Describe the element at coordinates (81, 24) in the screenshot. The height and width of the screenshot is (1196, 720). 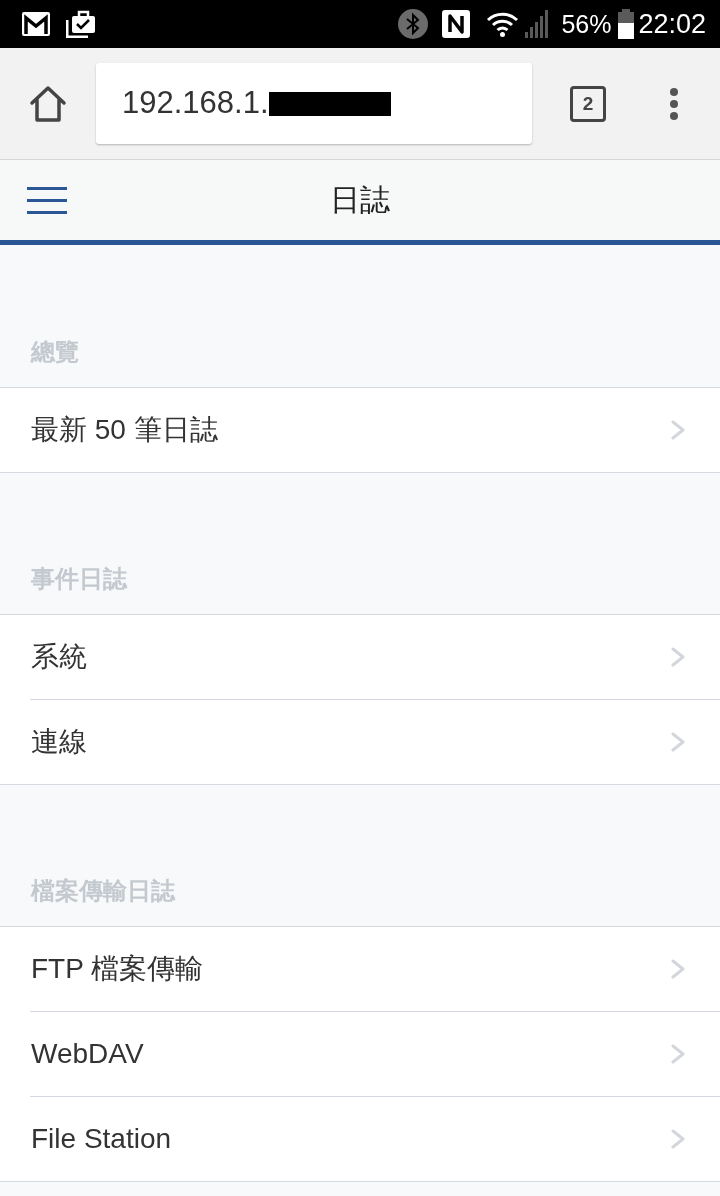
I see `briefcase-check-icon` at that location.